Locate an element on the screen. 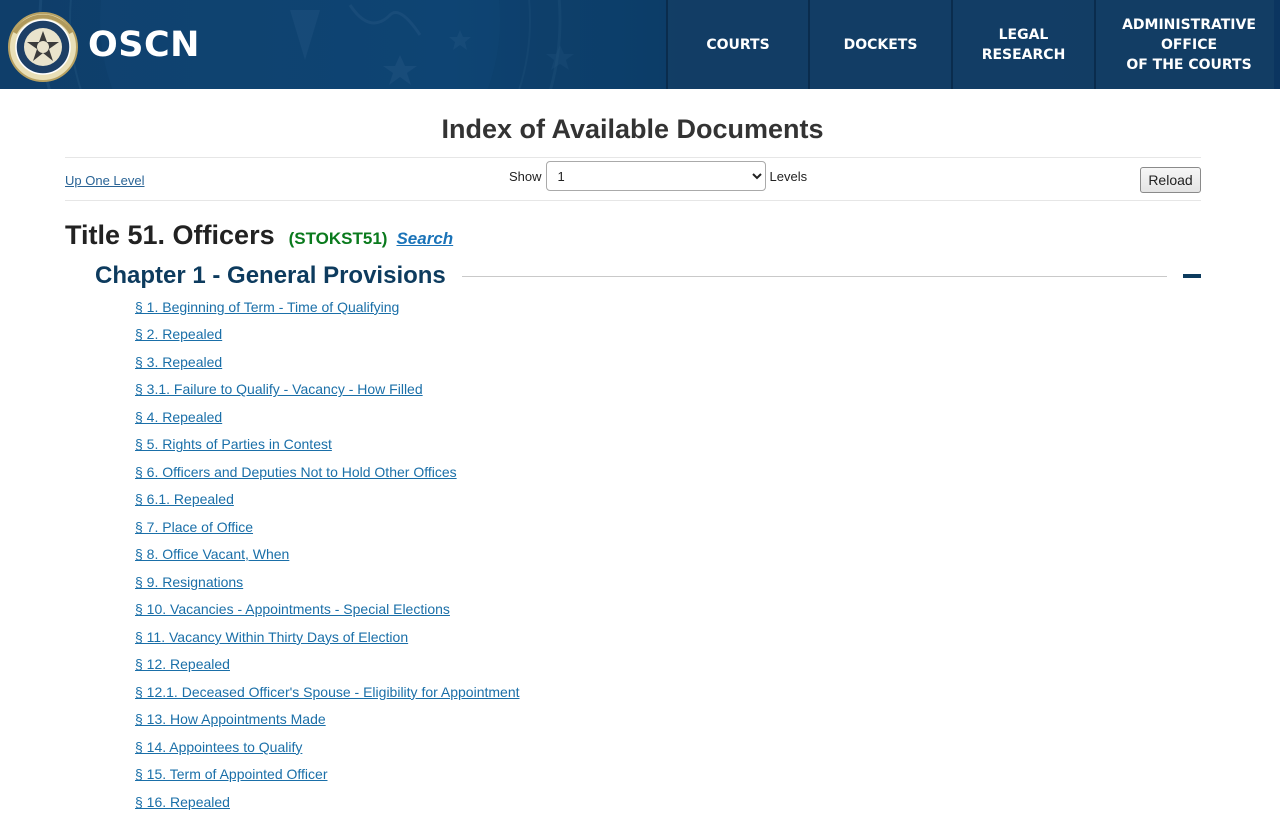  levels-select: 1 is located at coordinates (655, 176).